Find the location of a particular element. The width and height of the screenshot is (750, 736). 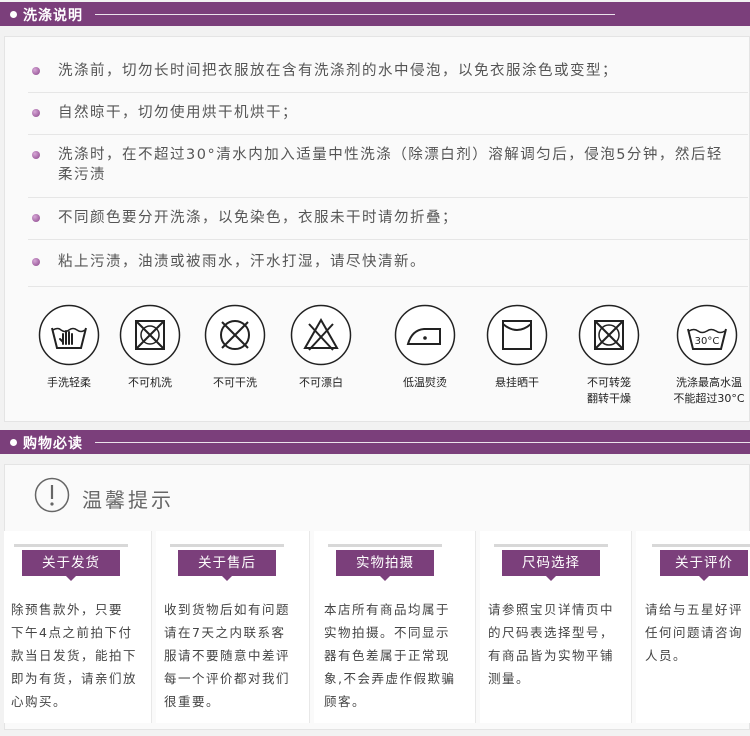

info-tag: 关于发货 is located at coordinates (71, 562).